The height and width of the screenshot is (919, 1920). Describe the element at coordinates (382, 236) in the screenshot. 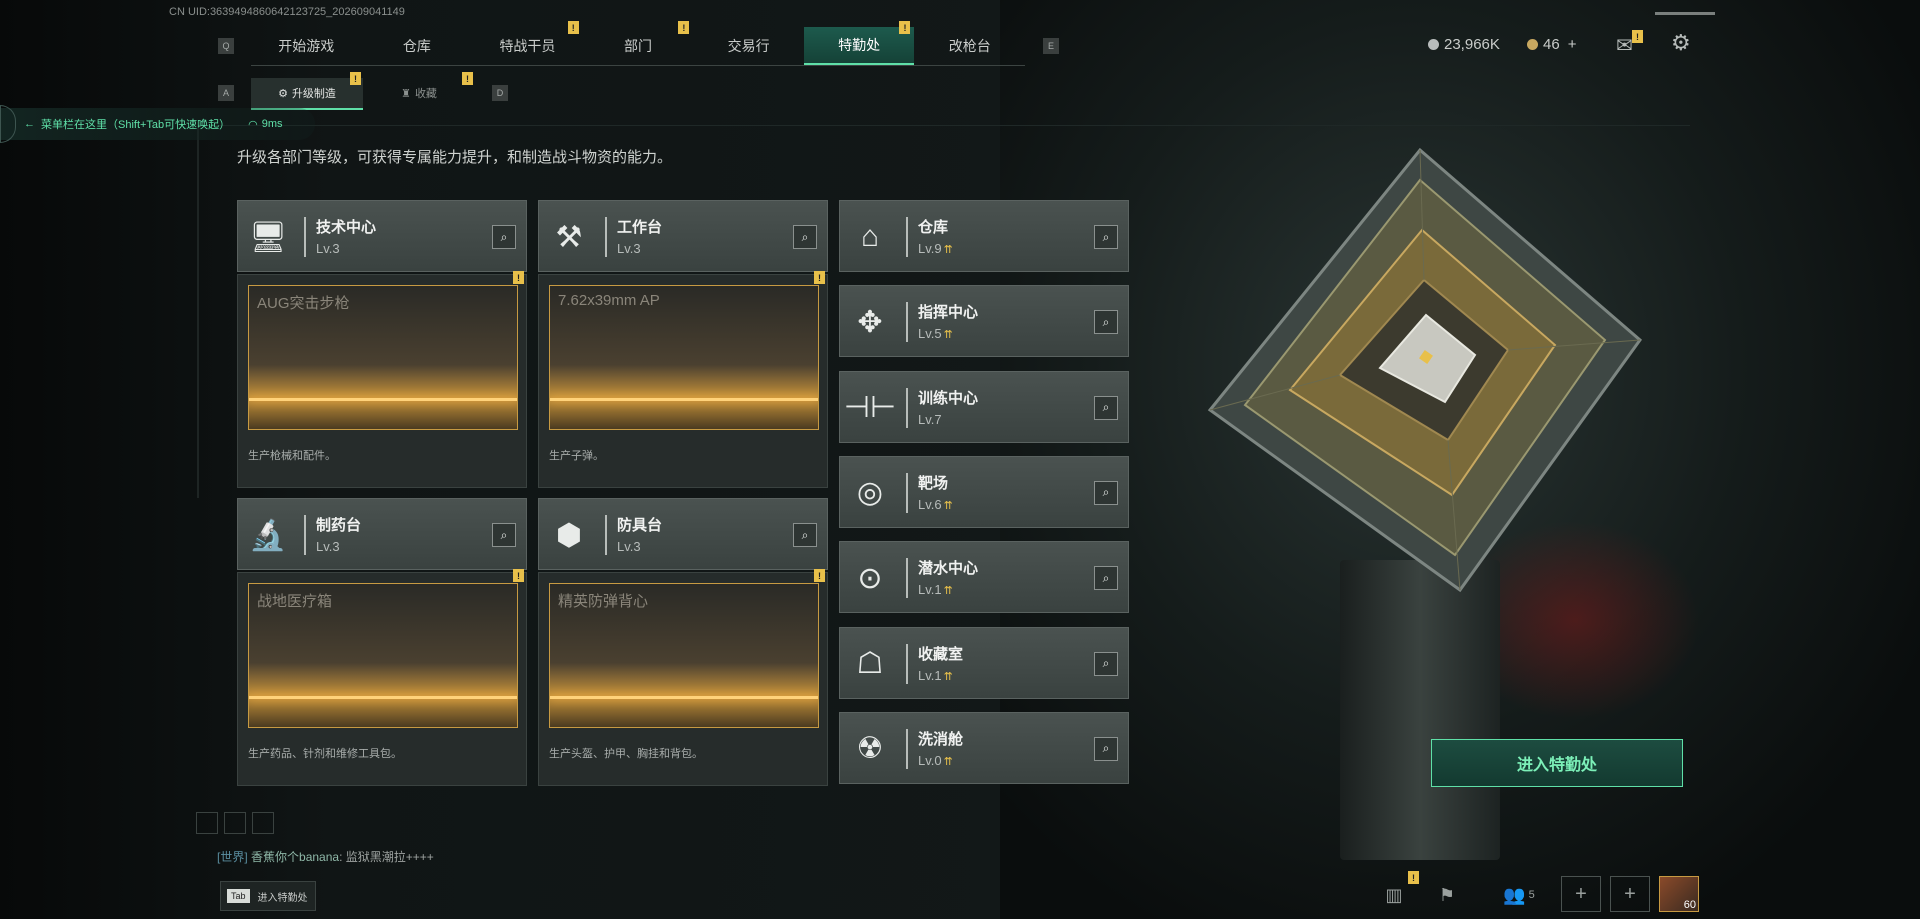

I see `workbench-card-header: 🖥 技术中心 Lv.3 ⌕` at that location.